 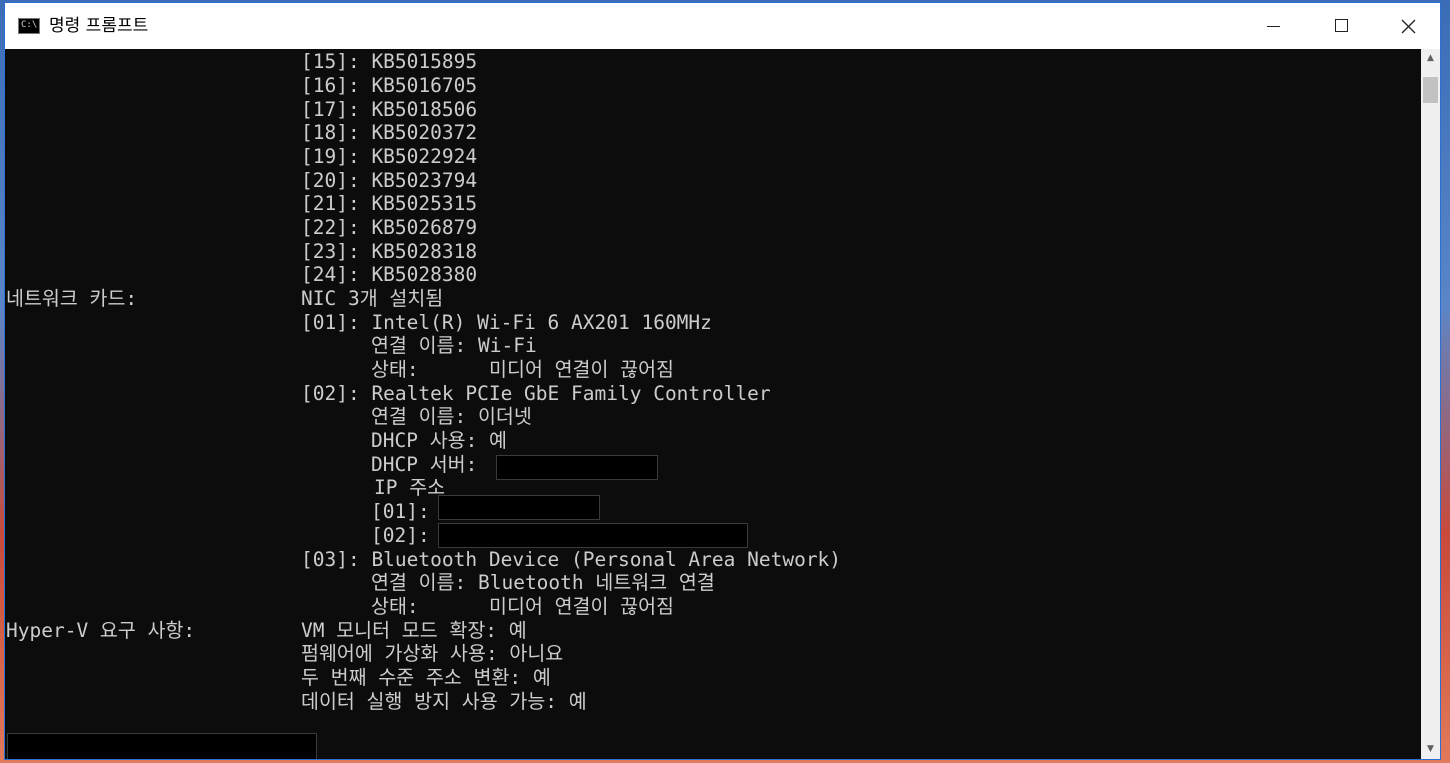 I want to click on close-button, so click(x=1408, y=26).